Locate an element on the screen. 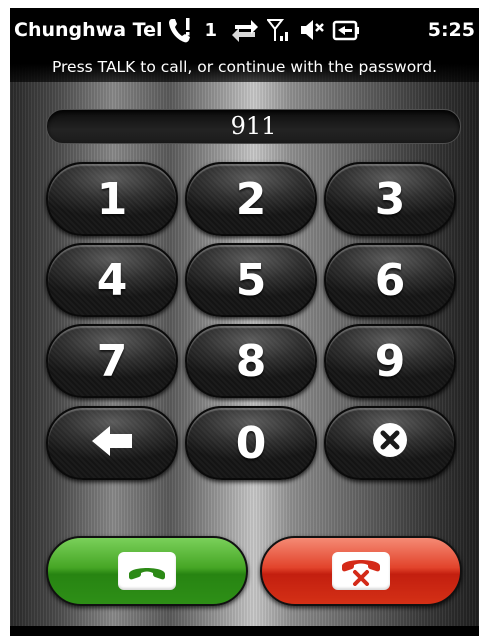 The height and width of the screenshot is (641, 485). clear-button is located at coordinates (390, 443).